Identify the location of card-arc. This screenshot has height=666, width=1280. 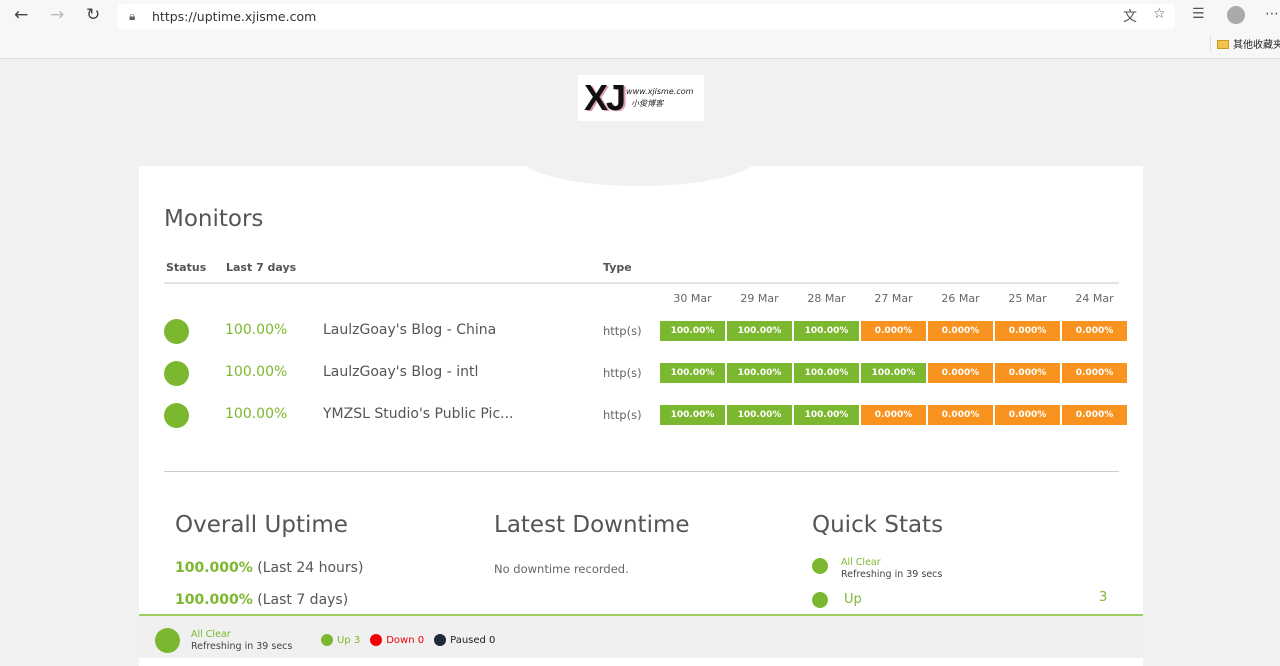
(639, 156).